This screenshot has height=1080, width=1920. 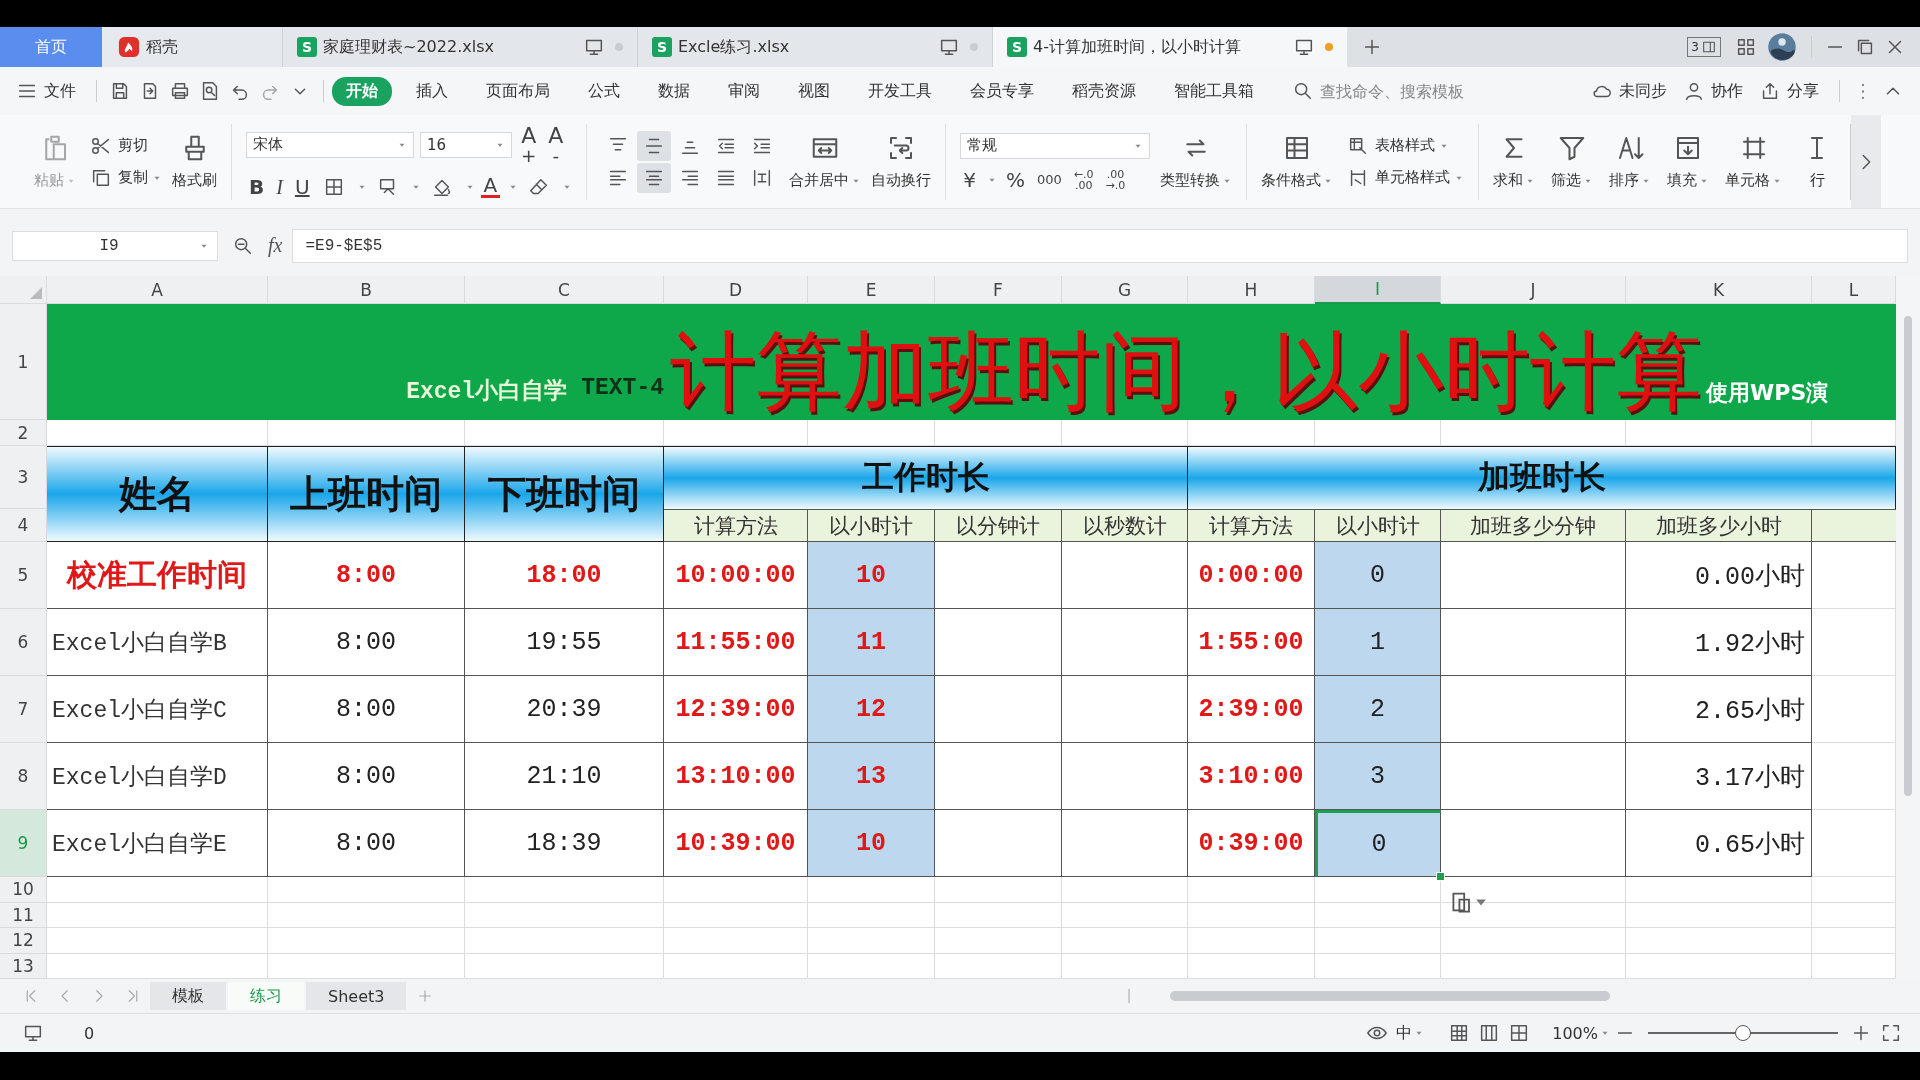 I want to click on ribbon-button: 行, so click(x=1817, y=161).